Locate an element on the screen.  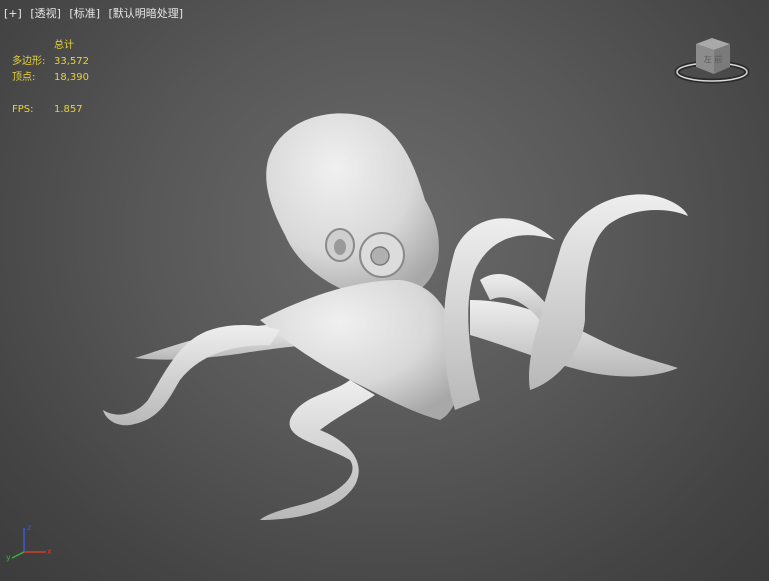
axis-tripod: z x y is located at coordinates (29, 542).